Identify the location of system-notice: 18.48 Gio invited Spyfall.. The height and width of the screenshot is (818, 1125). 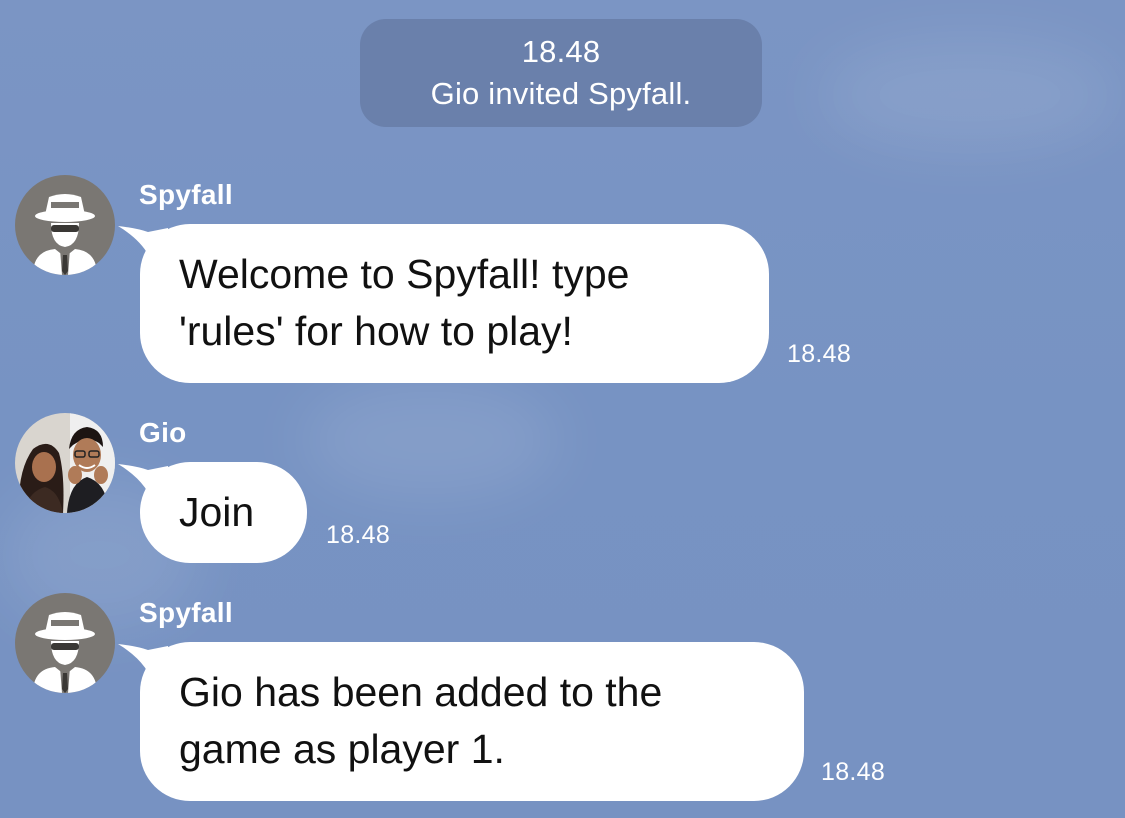
(561, 73).